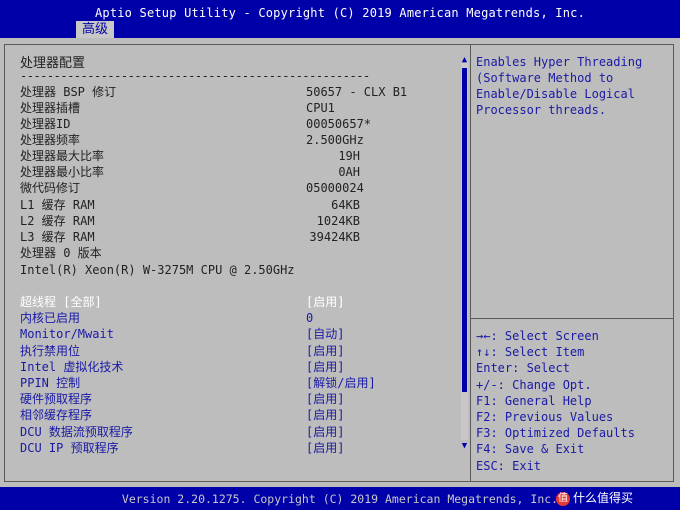  What do you see at coordinates (464, 230) in the screenshot?
I see `scrollbar-thumb` at bounding box center [464, 230].